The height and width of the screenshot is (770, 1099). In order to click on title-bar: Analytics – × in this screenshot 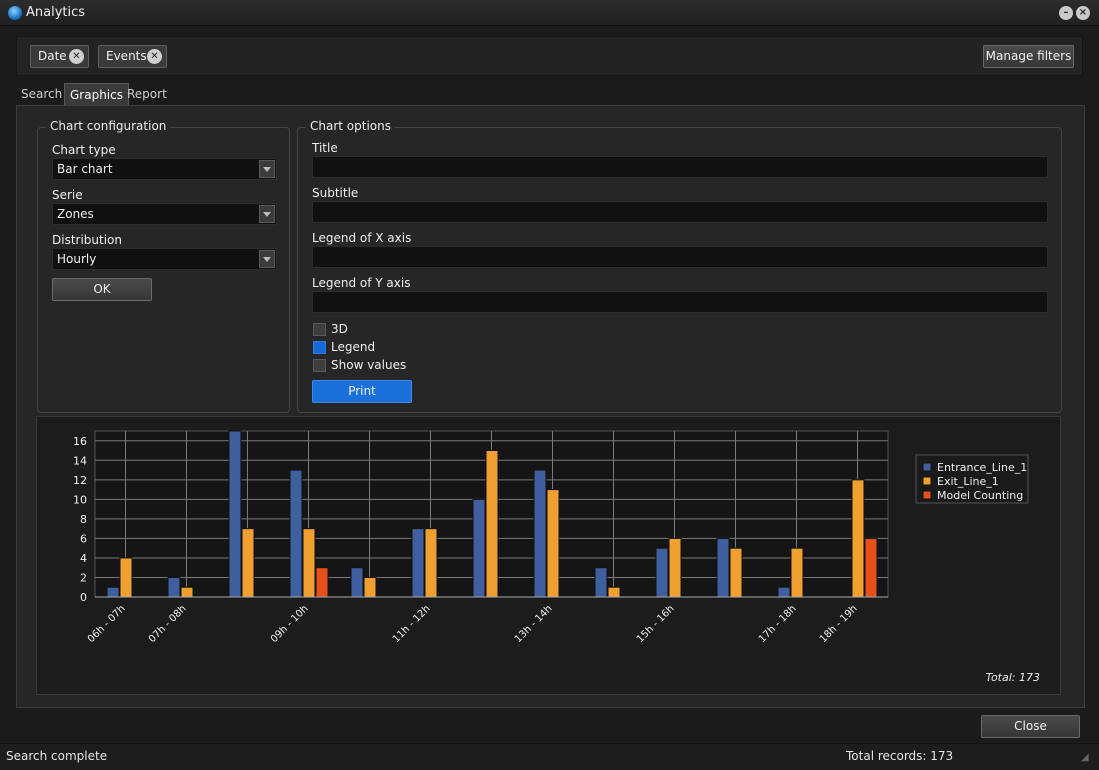, I will do `click(549, 13)`.